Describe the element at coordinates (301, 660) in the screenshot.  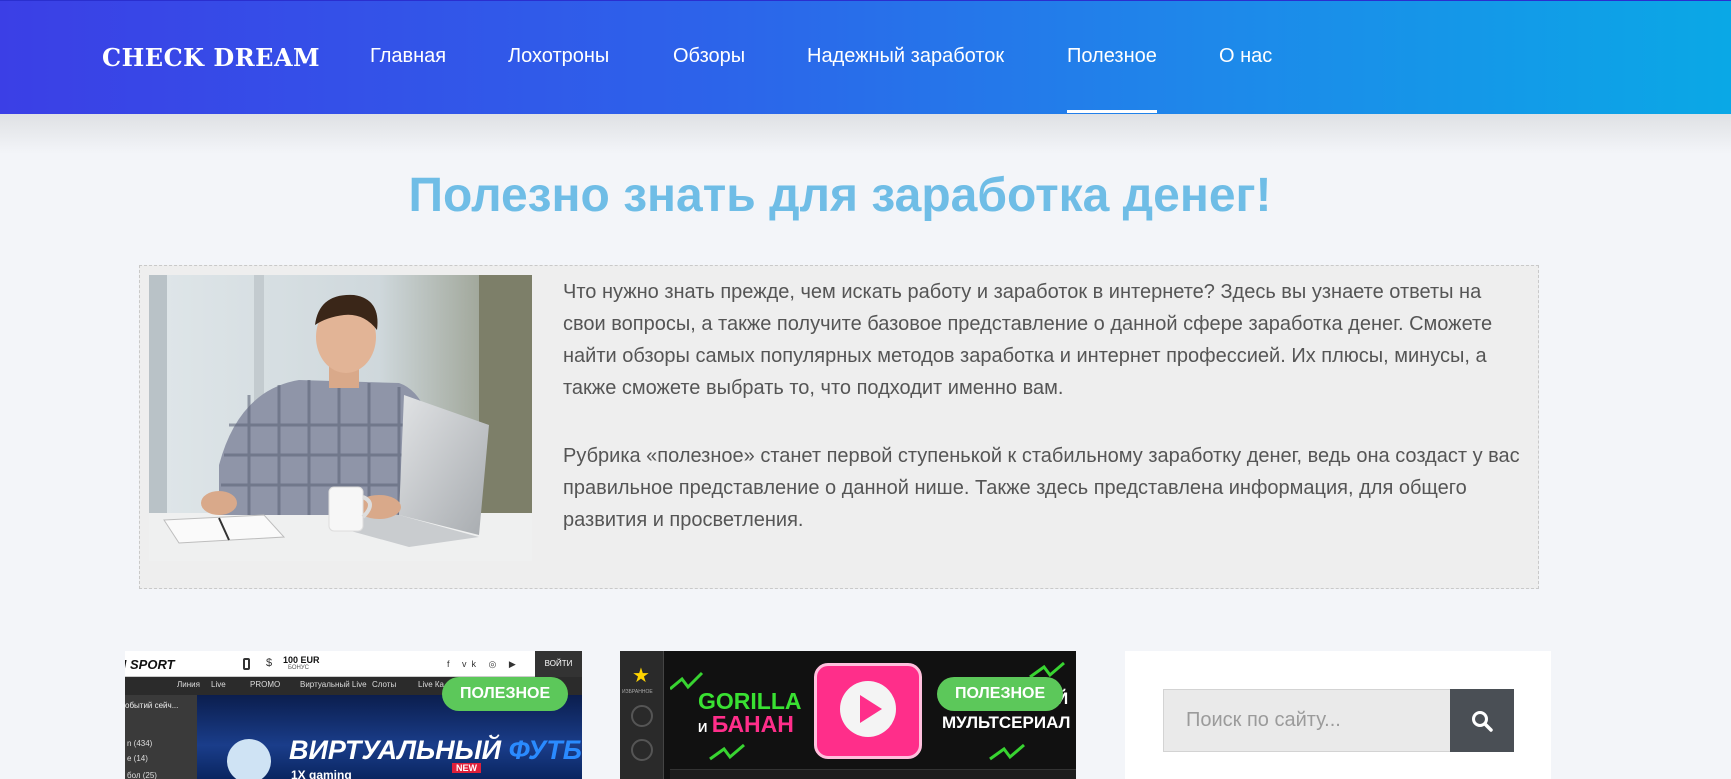
I see `thumb-bonus-amount: 100 EUR` at that location.